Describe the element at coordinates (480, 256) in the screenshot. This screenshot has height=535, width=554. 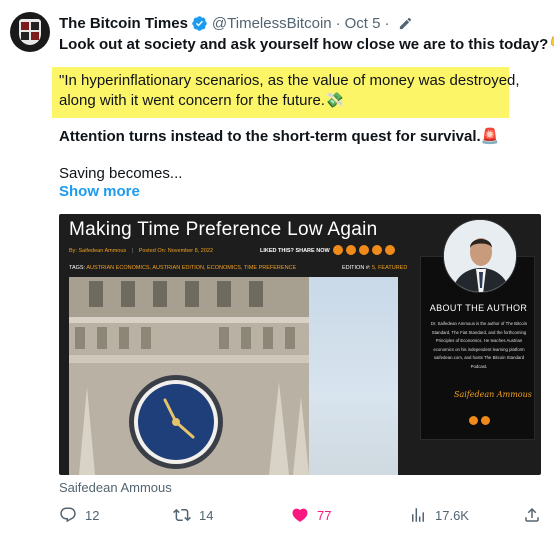
I see `author-portrait` at that location.